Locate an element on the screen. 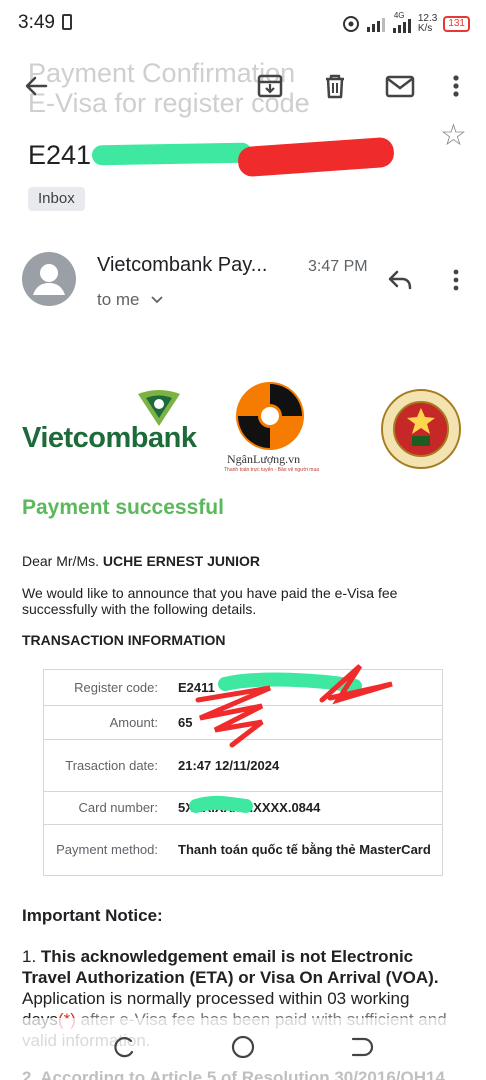 This screenshot has height=1080, width=486. lte-signal-icon: 4G is located at coordinates (402, 22).